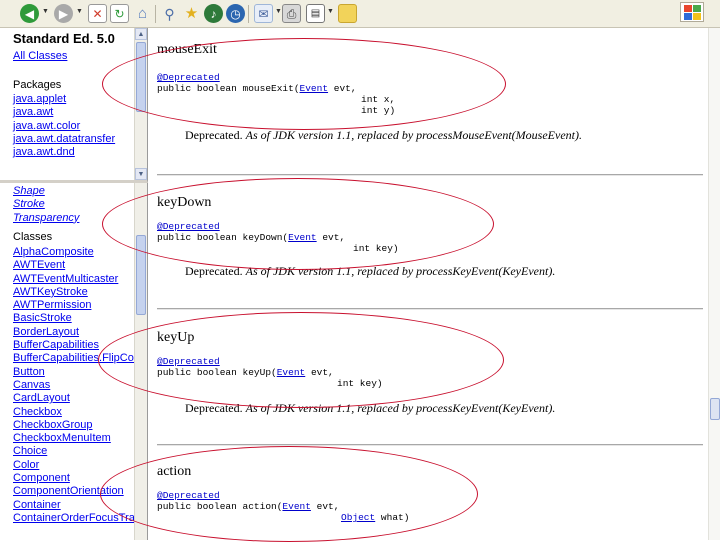 This screenshot has width=720, height=542. What do you see at coordinates (37, 505) in the screenshot?
I see `class-link: Container` at bounding box center [37, 505].